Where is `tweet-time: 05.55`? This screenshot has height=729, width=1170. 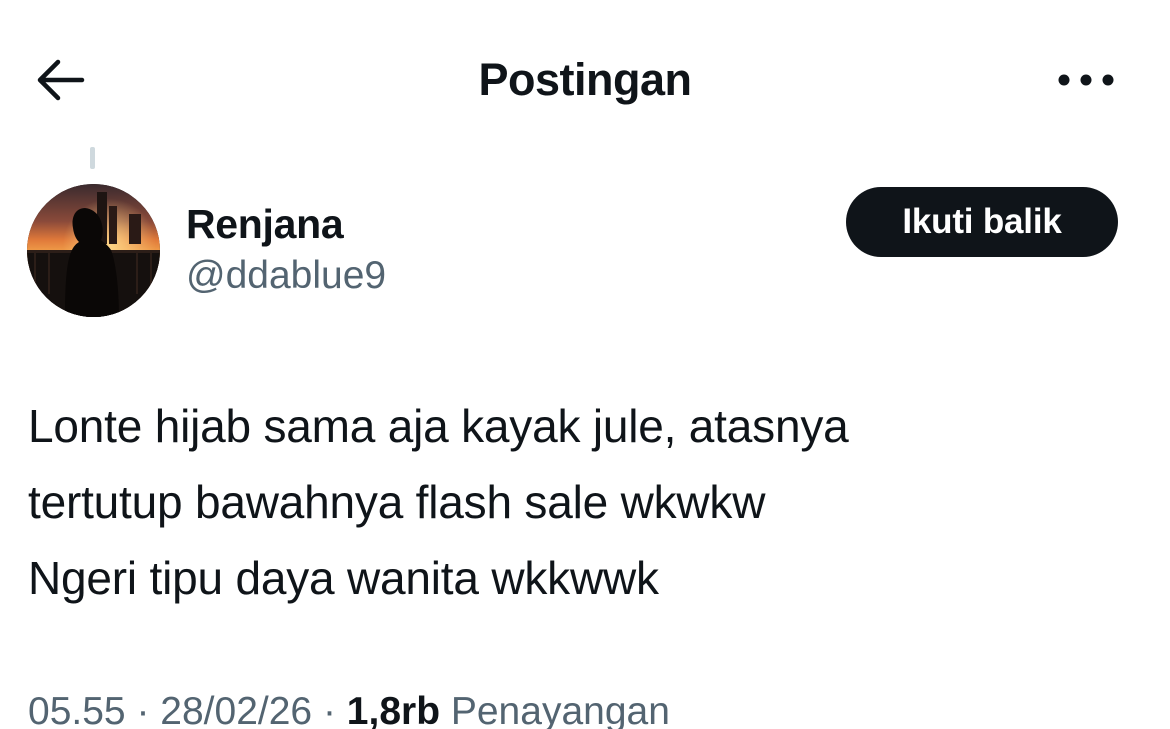
tweet-time: 05.55 is located at coordinates (77, 709).